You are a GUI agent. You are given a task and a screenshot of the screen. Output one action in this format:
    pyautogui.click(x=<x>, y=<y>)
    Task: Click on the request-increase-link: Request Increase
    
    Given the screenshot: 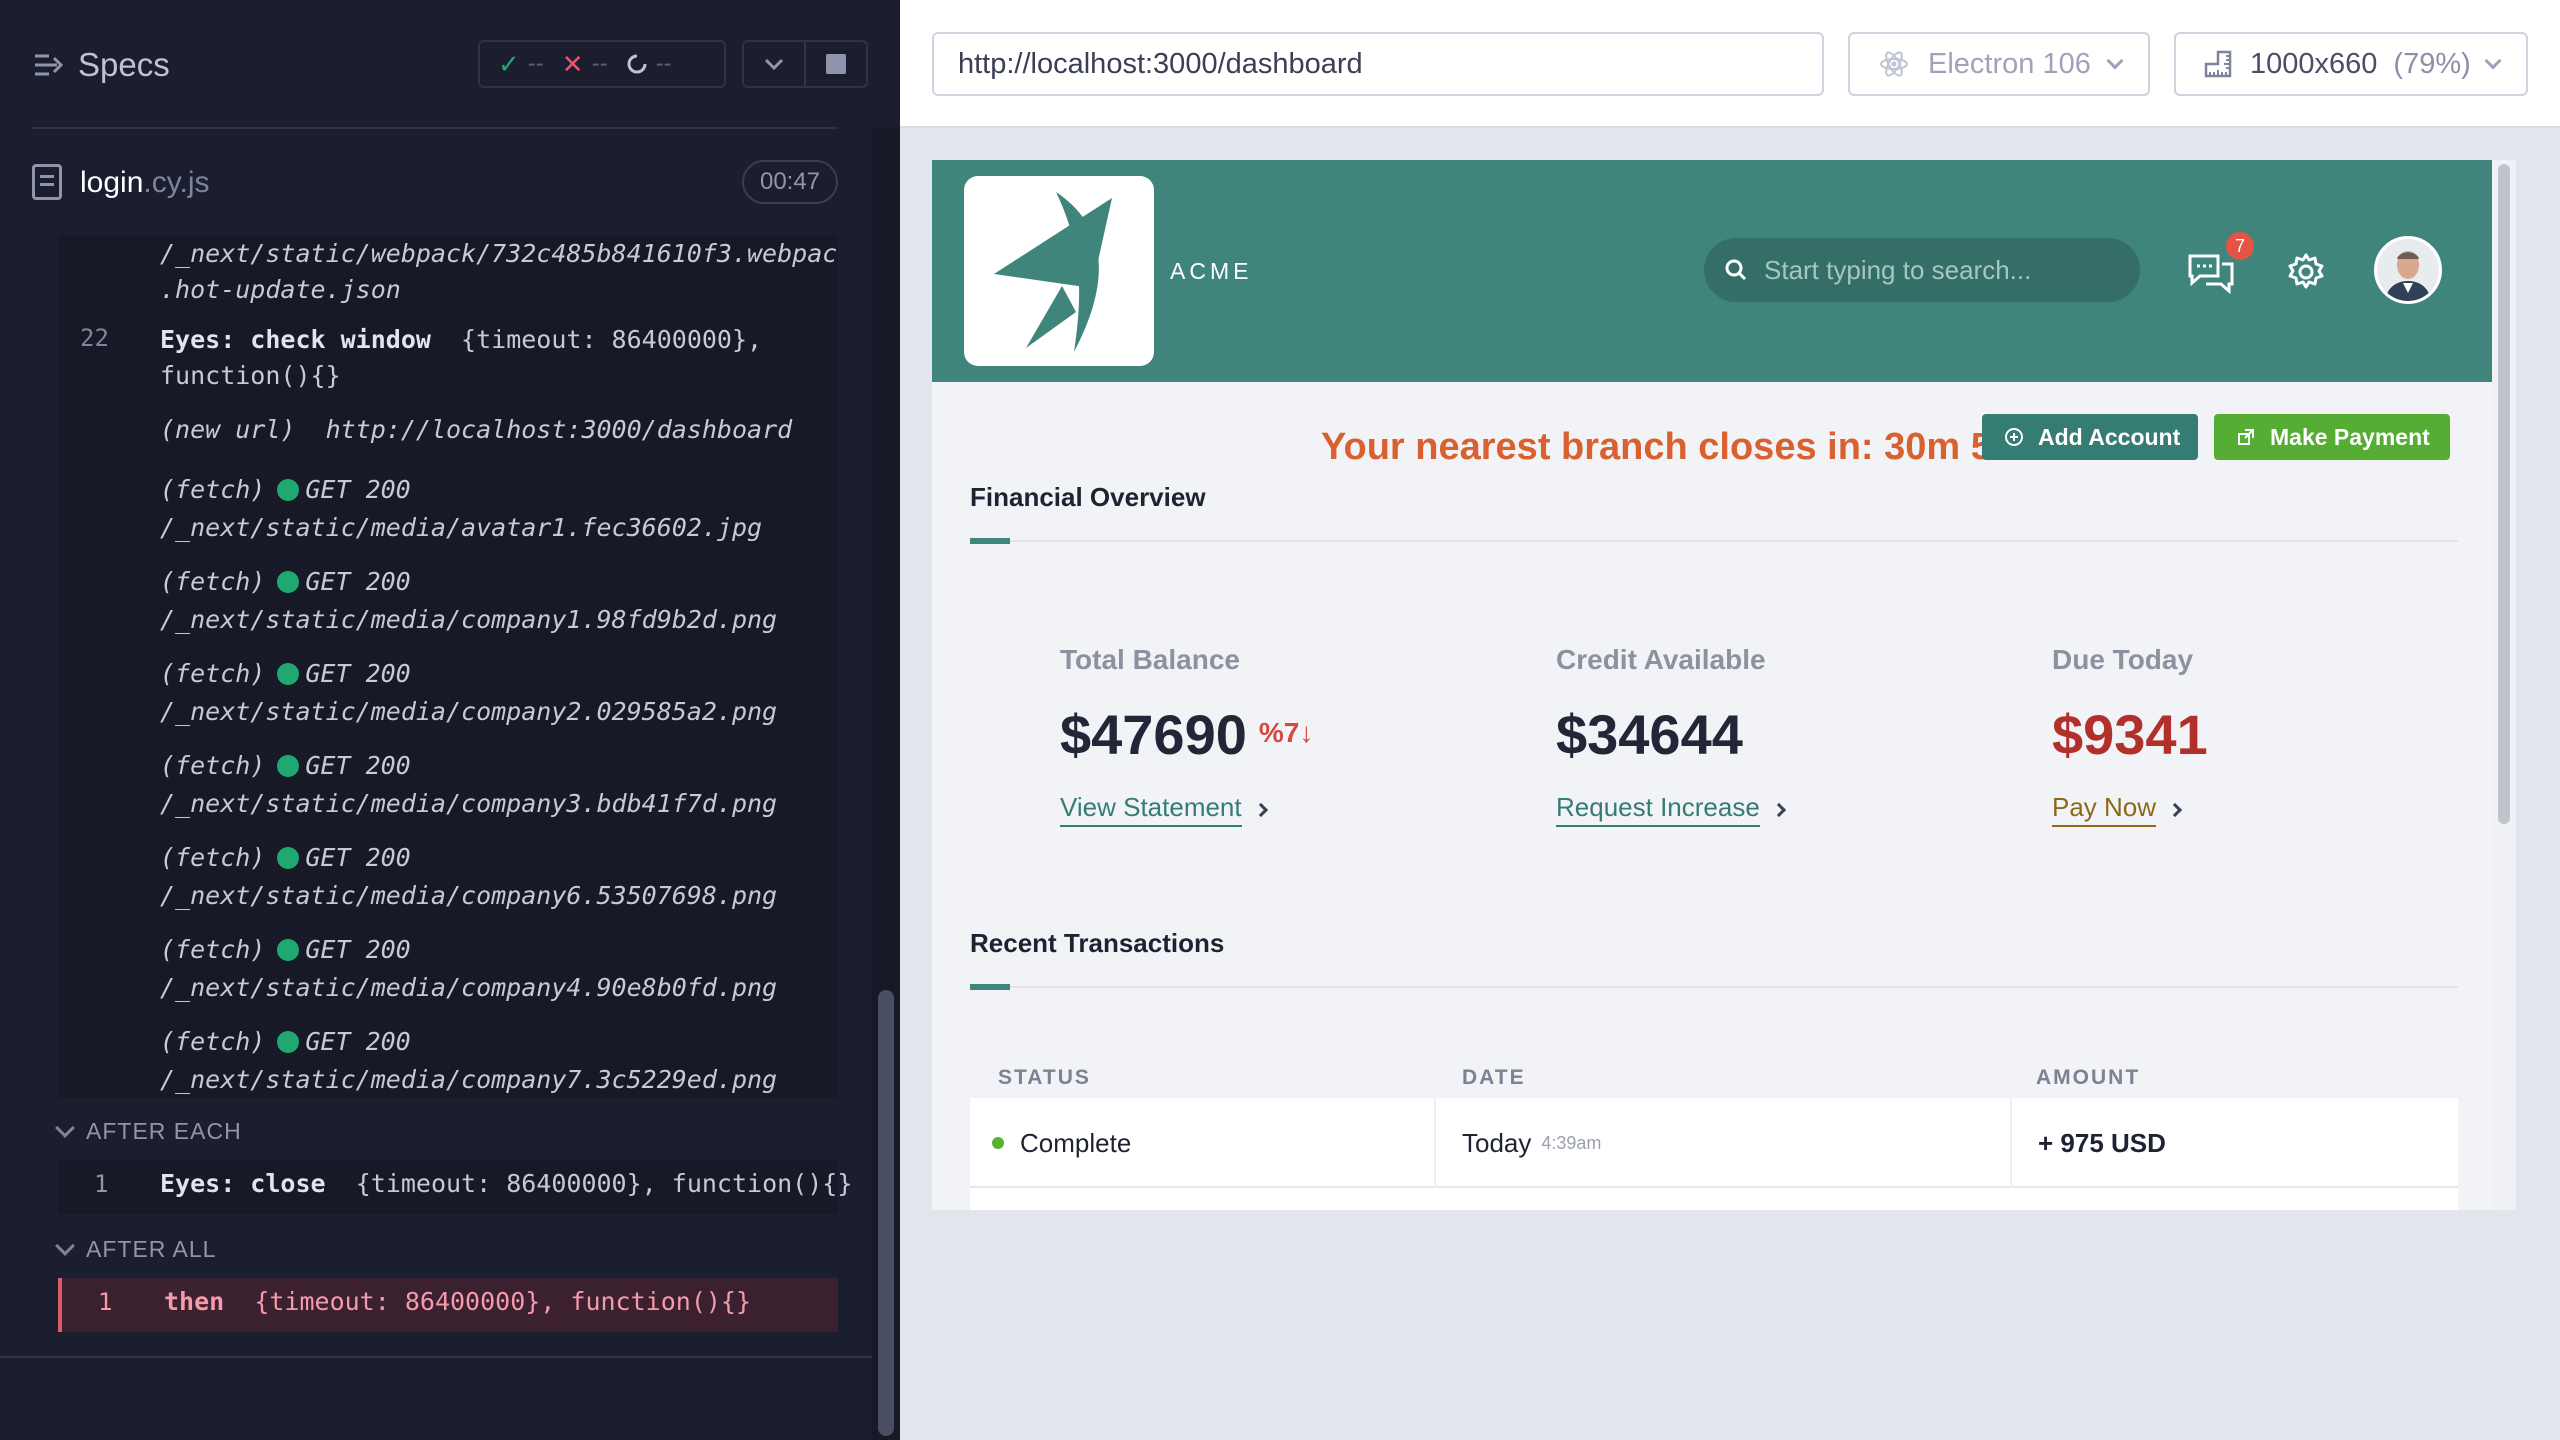 What is the action you would take?
    pyautogui.click(x=1671, y=809)
    